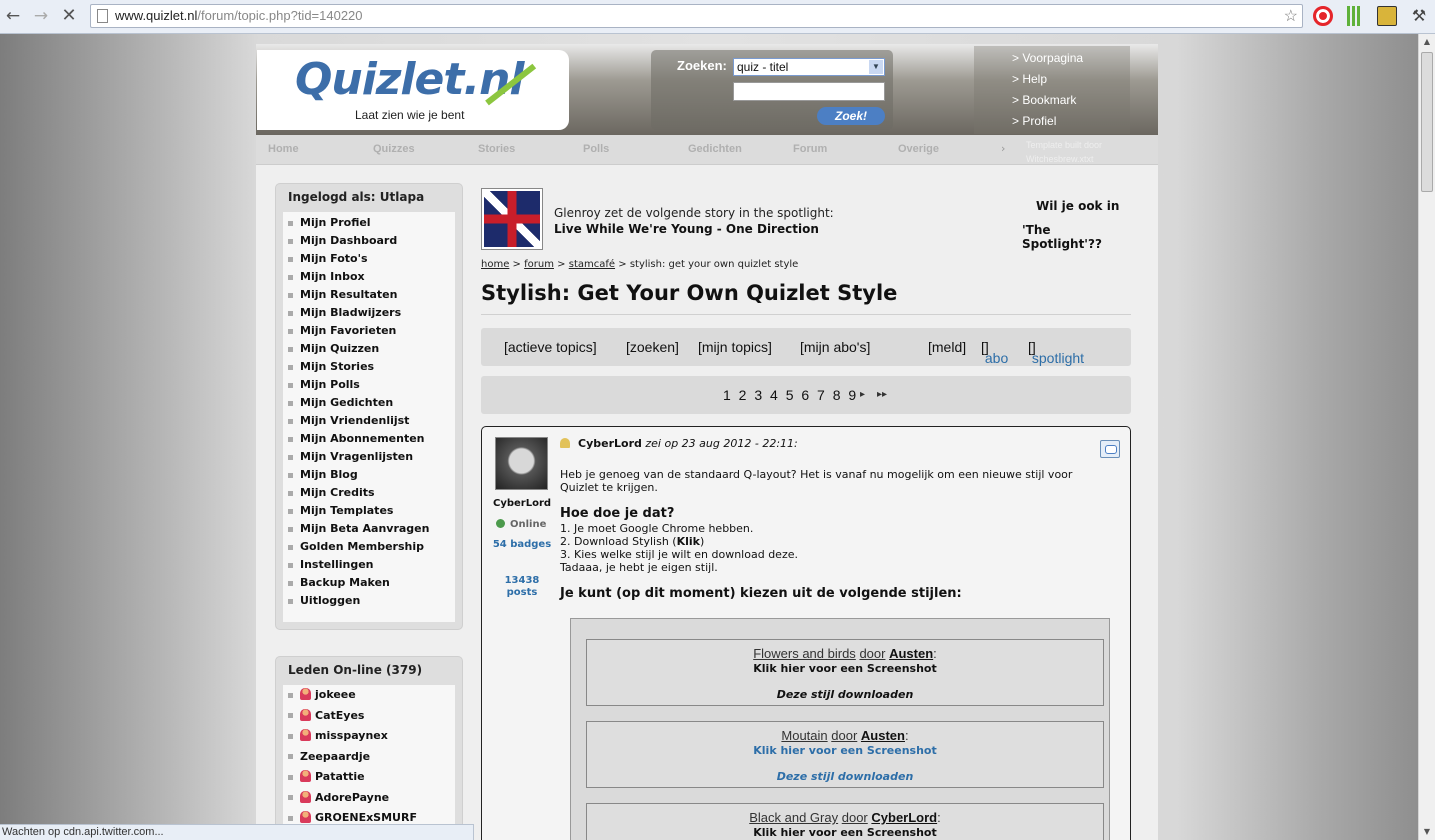 The image size is (1435, 840). Describe the element at coordinates (102, 16) in the screenshot. I see `page-icon` at that location.